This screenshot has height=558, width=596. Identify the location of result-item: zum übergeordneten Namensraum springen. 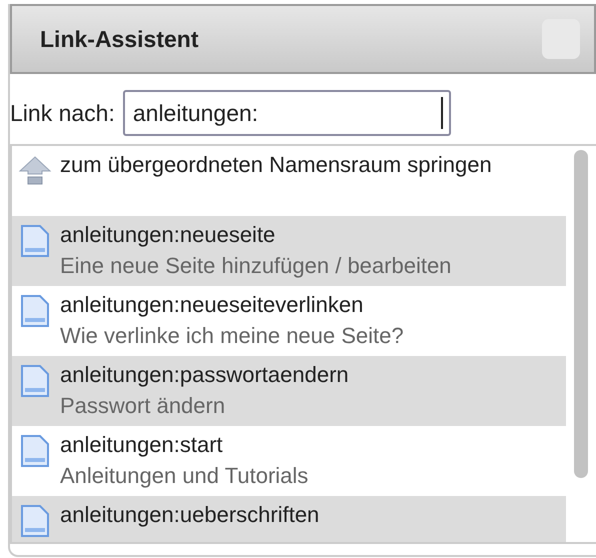
(289, 181).